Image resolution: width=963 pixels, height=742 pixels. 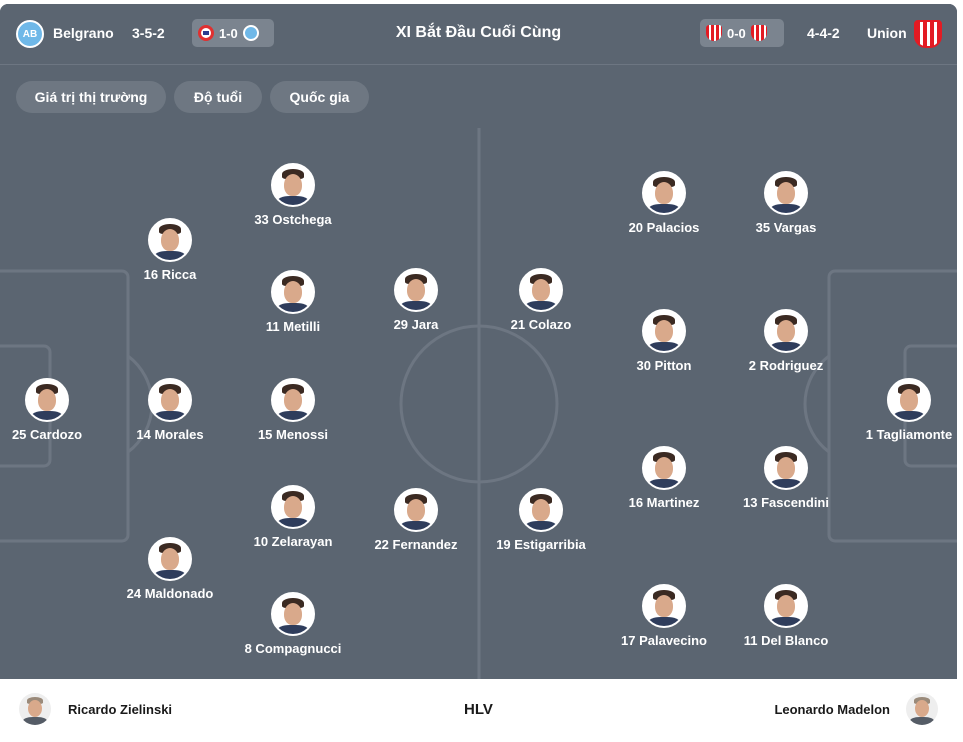 I want to click on player-name: 30 Pitton, so click(x=664, y=365).